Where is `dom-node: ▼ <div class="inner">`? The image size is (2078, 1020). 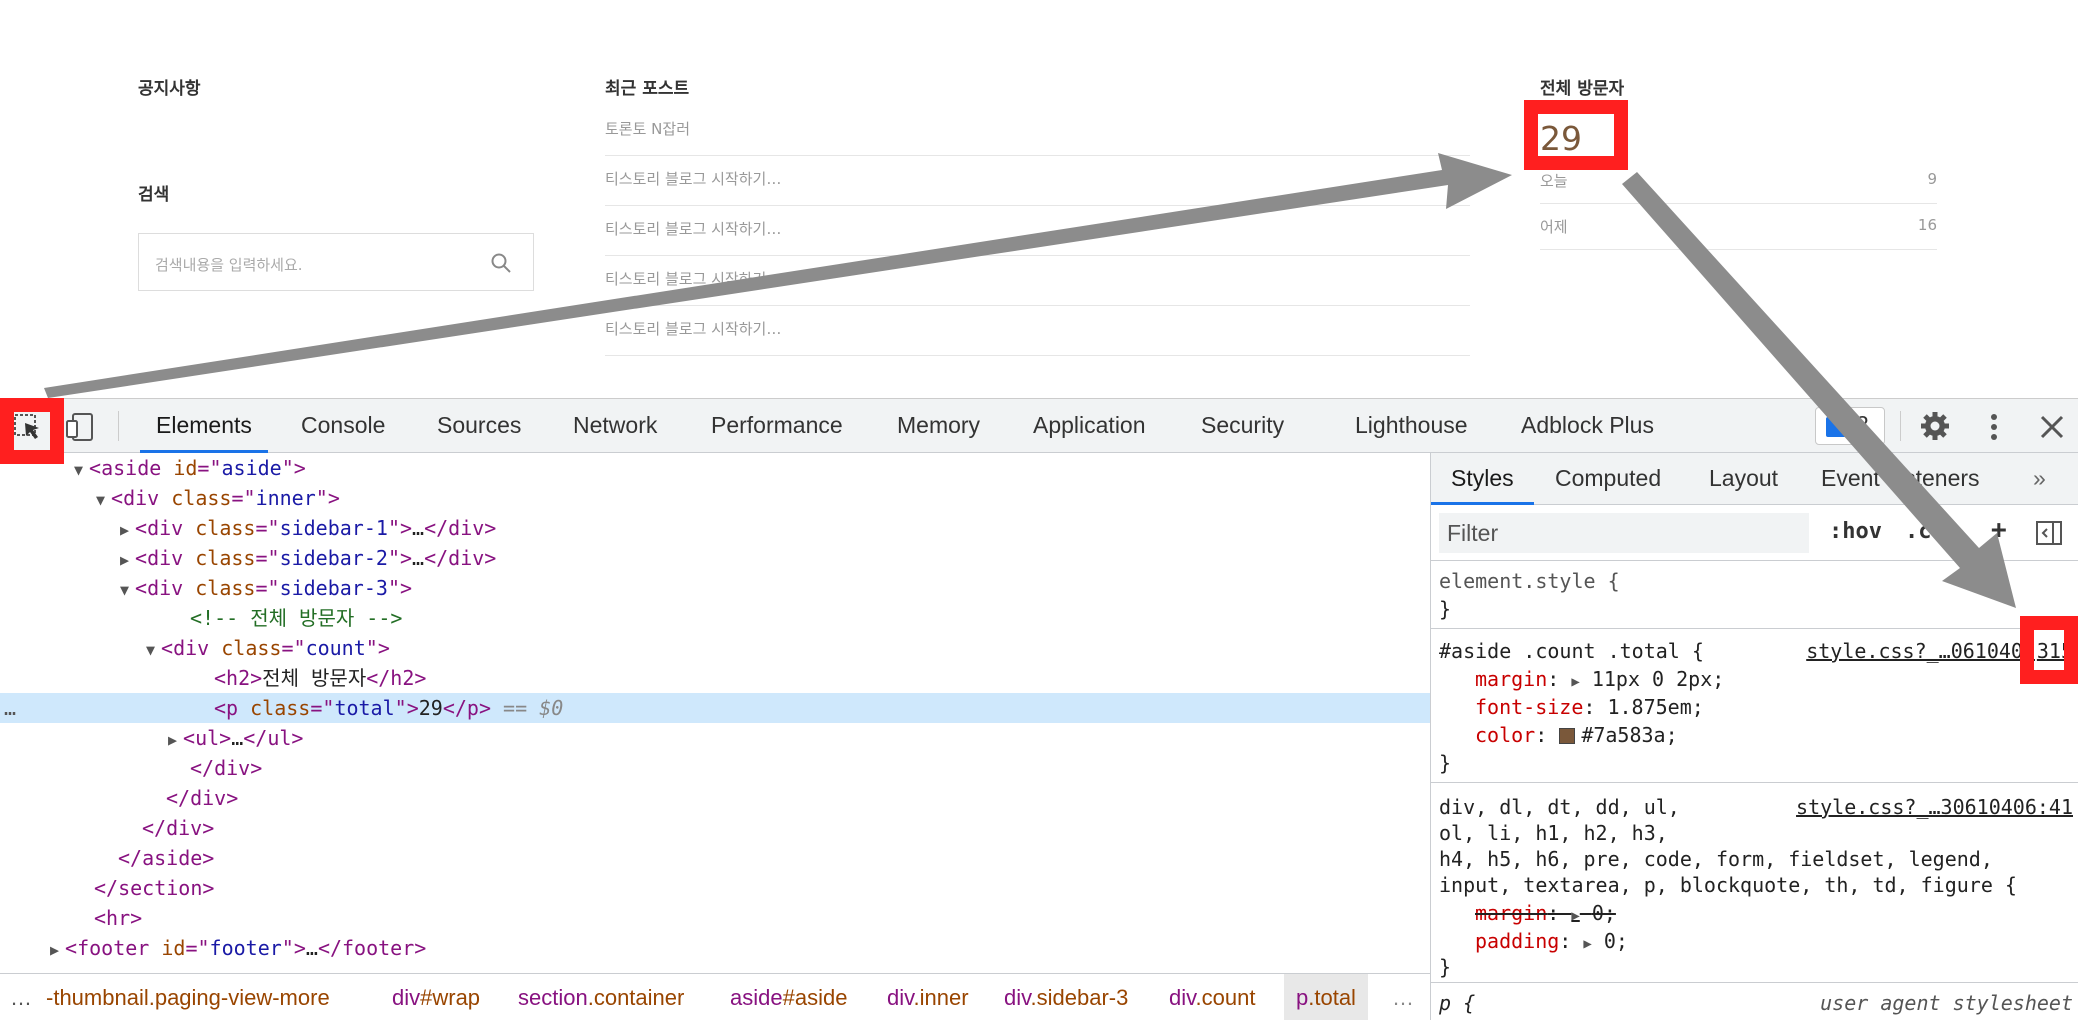
dom-node: ▼ <div class="inner"> is located at coordinates (715, 498).